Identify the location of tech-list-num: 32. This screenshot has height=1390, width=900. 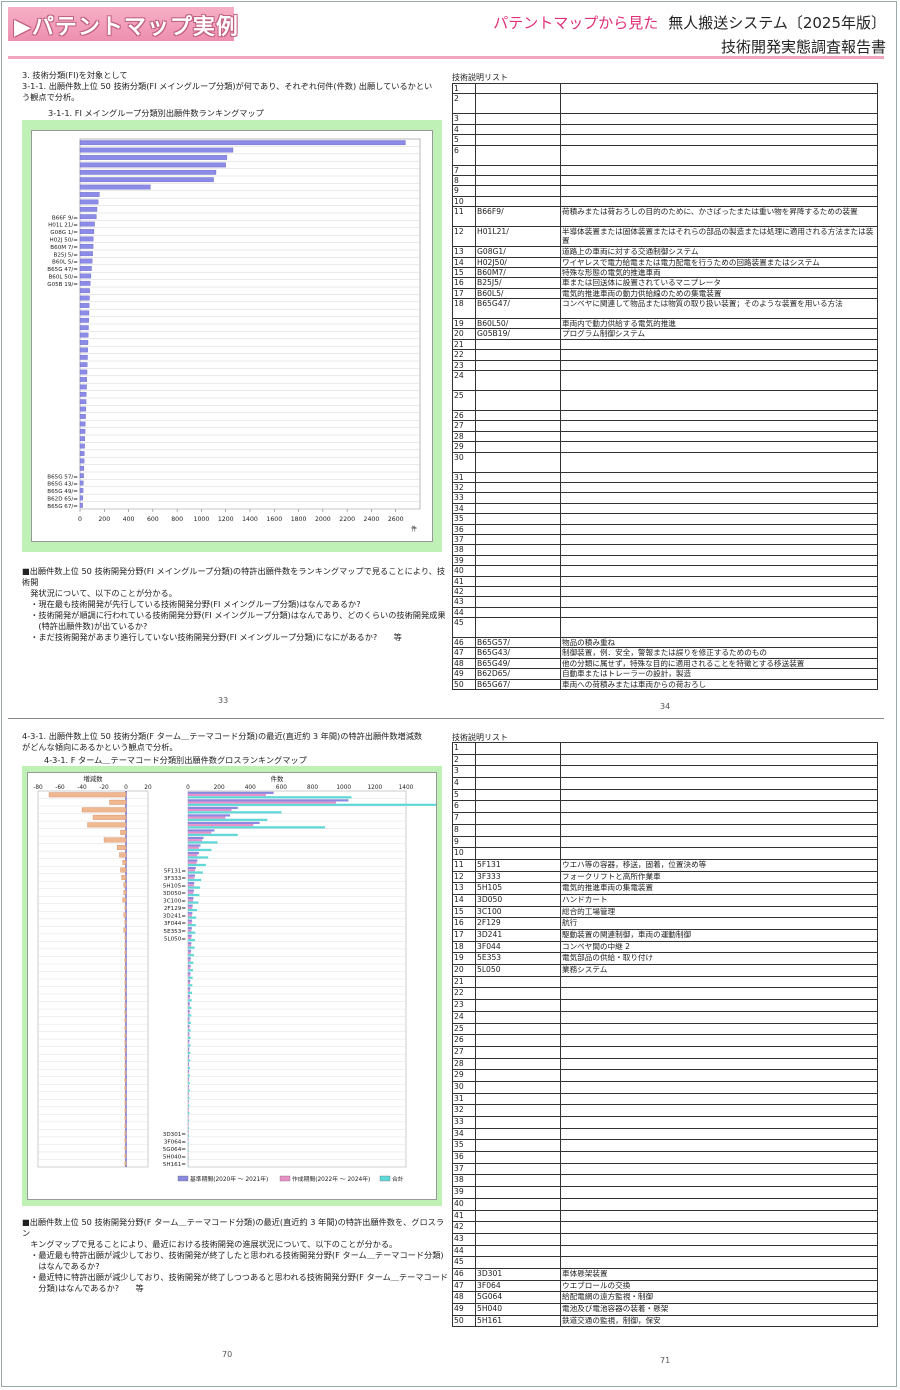
(464, 1110).